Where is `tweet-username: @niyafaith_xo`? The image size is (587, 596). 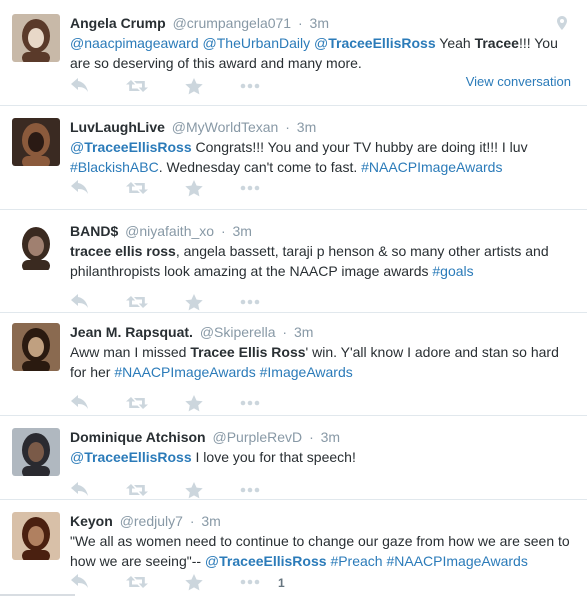 tweet-username: @niyafaith_xo is located at coordinates (169, 231).